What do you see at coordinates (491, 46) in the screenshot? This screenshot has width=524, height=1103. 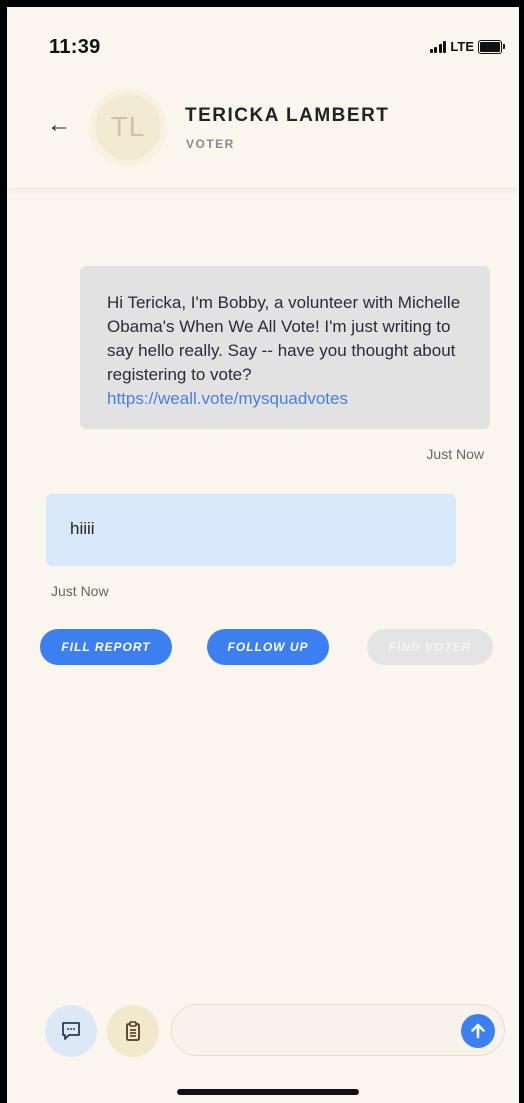 I see `battery-icon` at bounding box center [491, 46].